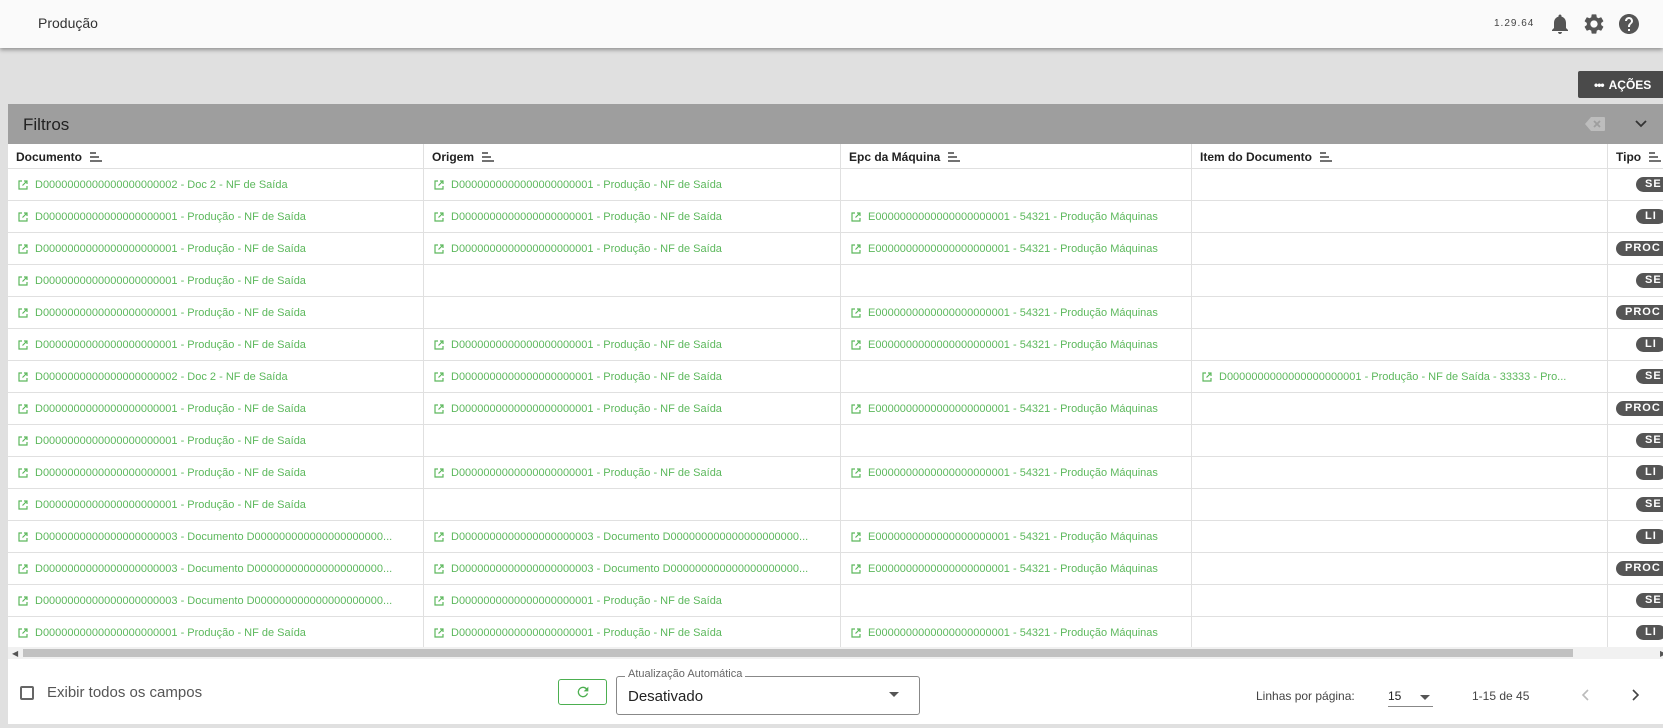 The image size is (1663, 728). Describe the element at coordinates (632, 156) in the screenshot. I see `column-header-origem: Origem` at that location.